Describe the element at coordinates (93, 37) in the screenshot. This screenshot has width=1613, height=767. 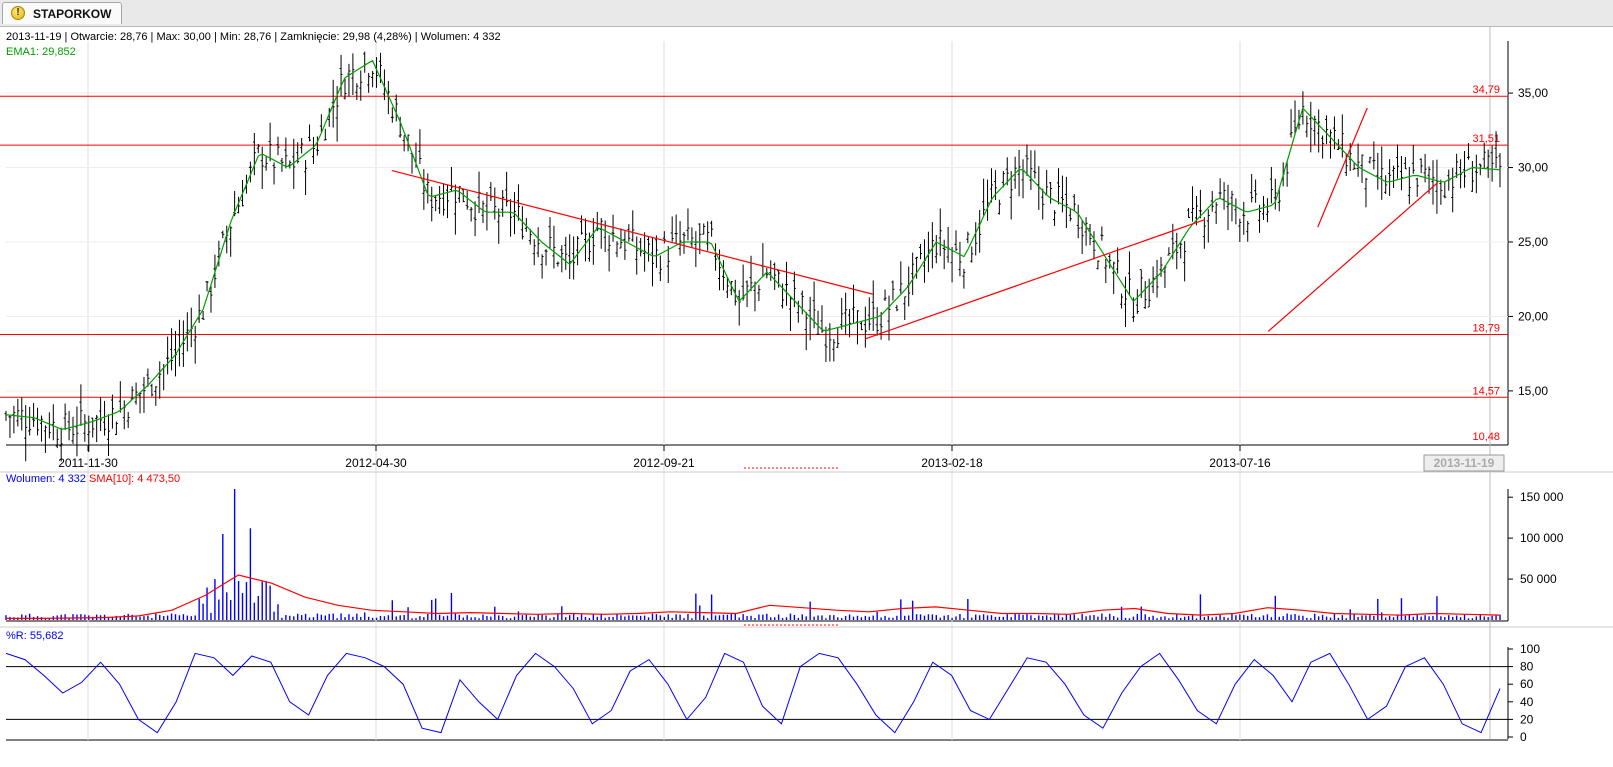
I see `open-label: Otwarcie:` at that location.